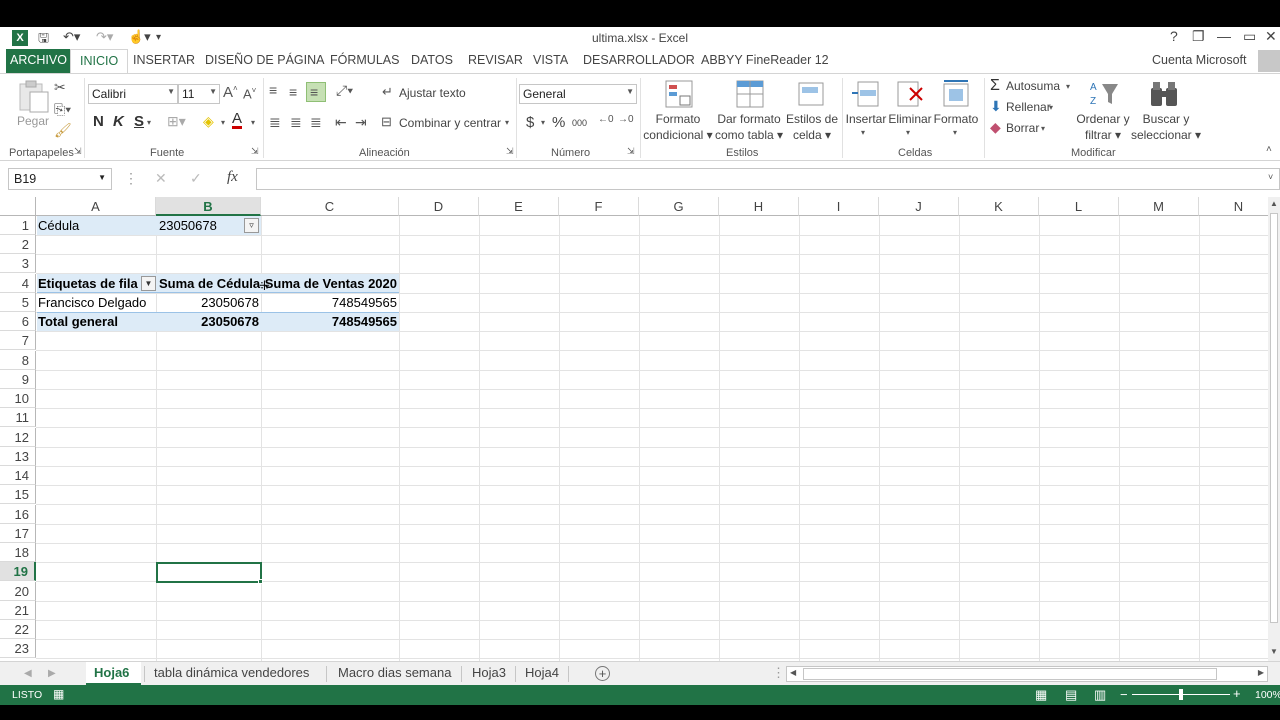 The width and height of the screenshot is (1280, 720). What do you see at coordinates (1103, 119) in the screenshot?
I see `sort-filter-label-1: Ordenar y` at bounding box center [1103, 119].